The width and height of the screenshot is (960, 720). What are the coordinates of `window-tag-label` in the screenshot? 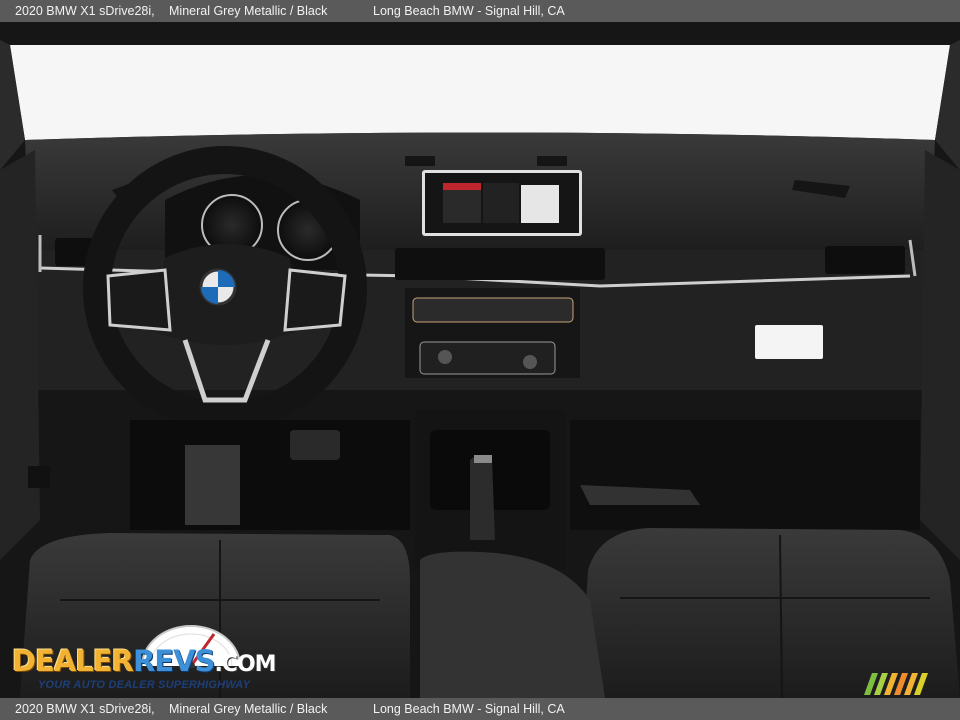 It's located at (789, 342).